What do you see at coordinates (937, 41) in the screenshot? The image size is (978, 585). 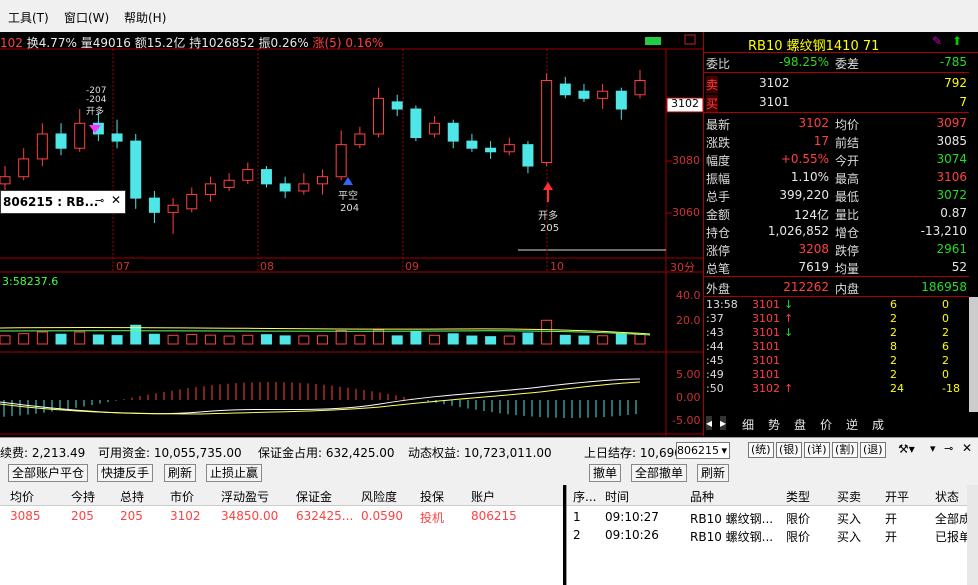 I see `alert-icon: ✎` at bounding box center [937, 41].